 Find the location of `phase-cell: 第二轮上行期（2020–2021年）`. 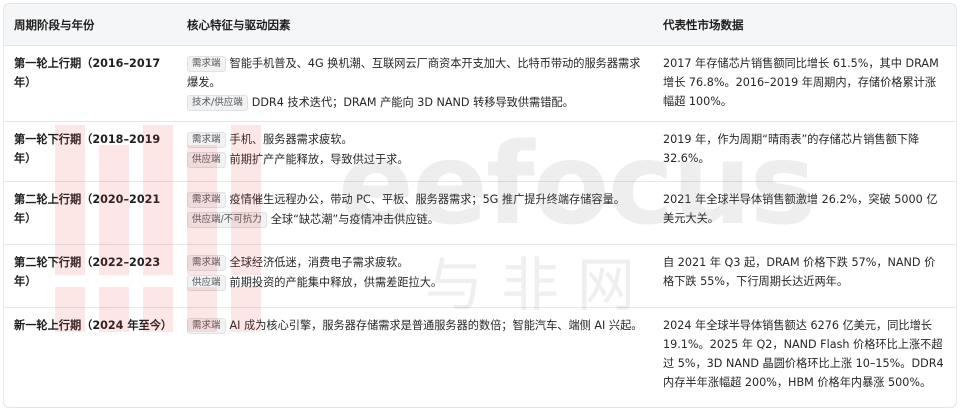

phase-cell: 第二轮上行期（2020–2021年） is located at coordinates (90, 213).